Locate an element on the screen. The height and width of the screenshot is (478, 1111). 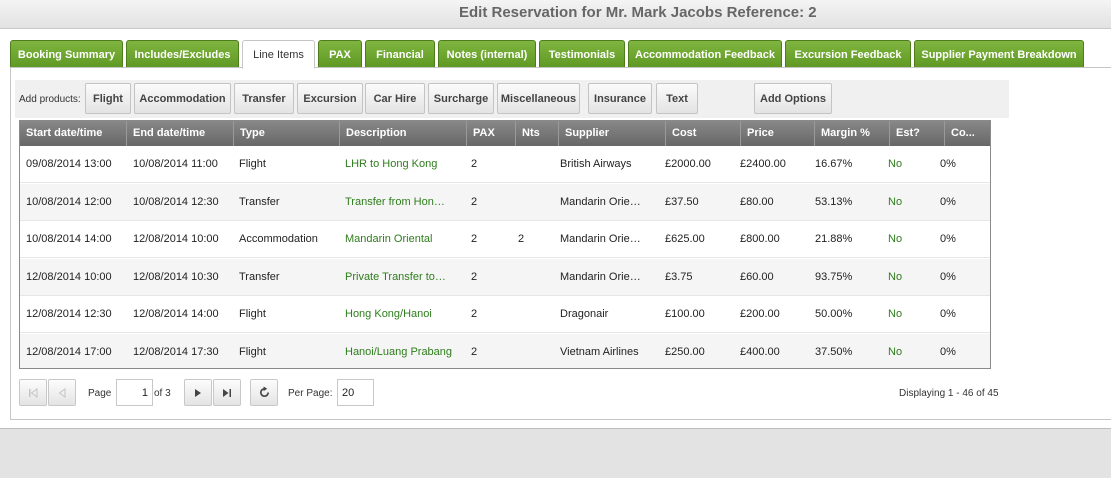
col-nts: Nts is located at coordinates (537, 133).